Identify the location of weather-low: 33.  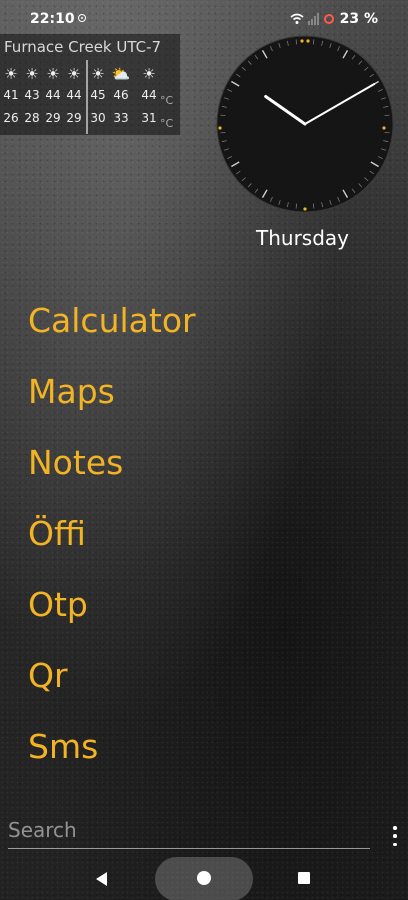
(121, 118).